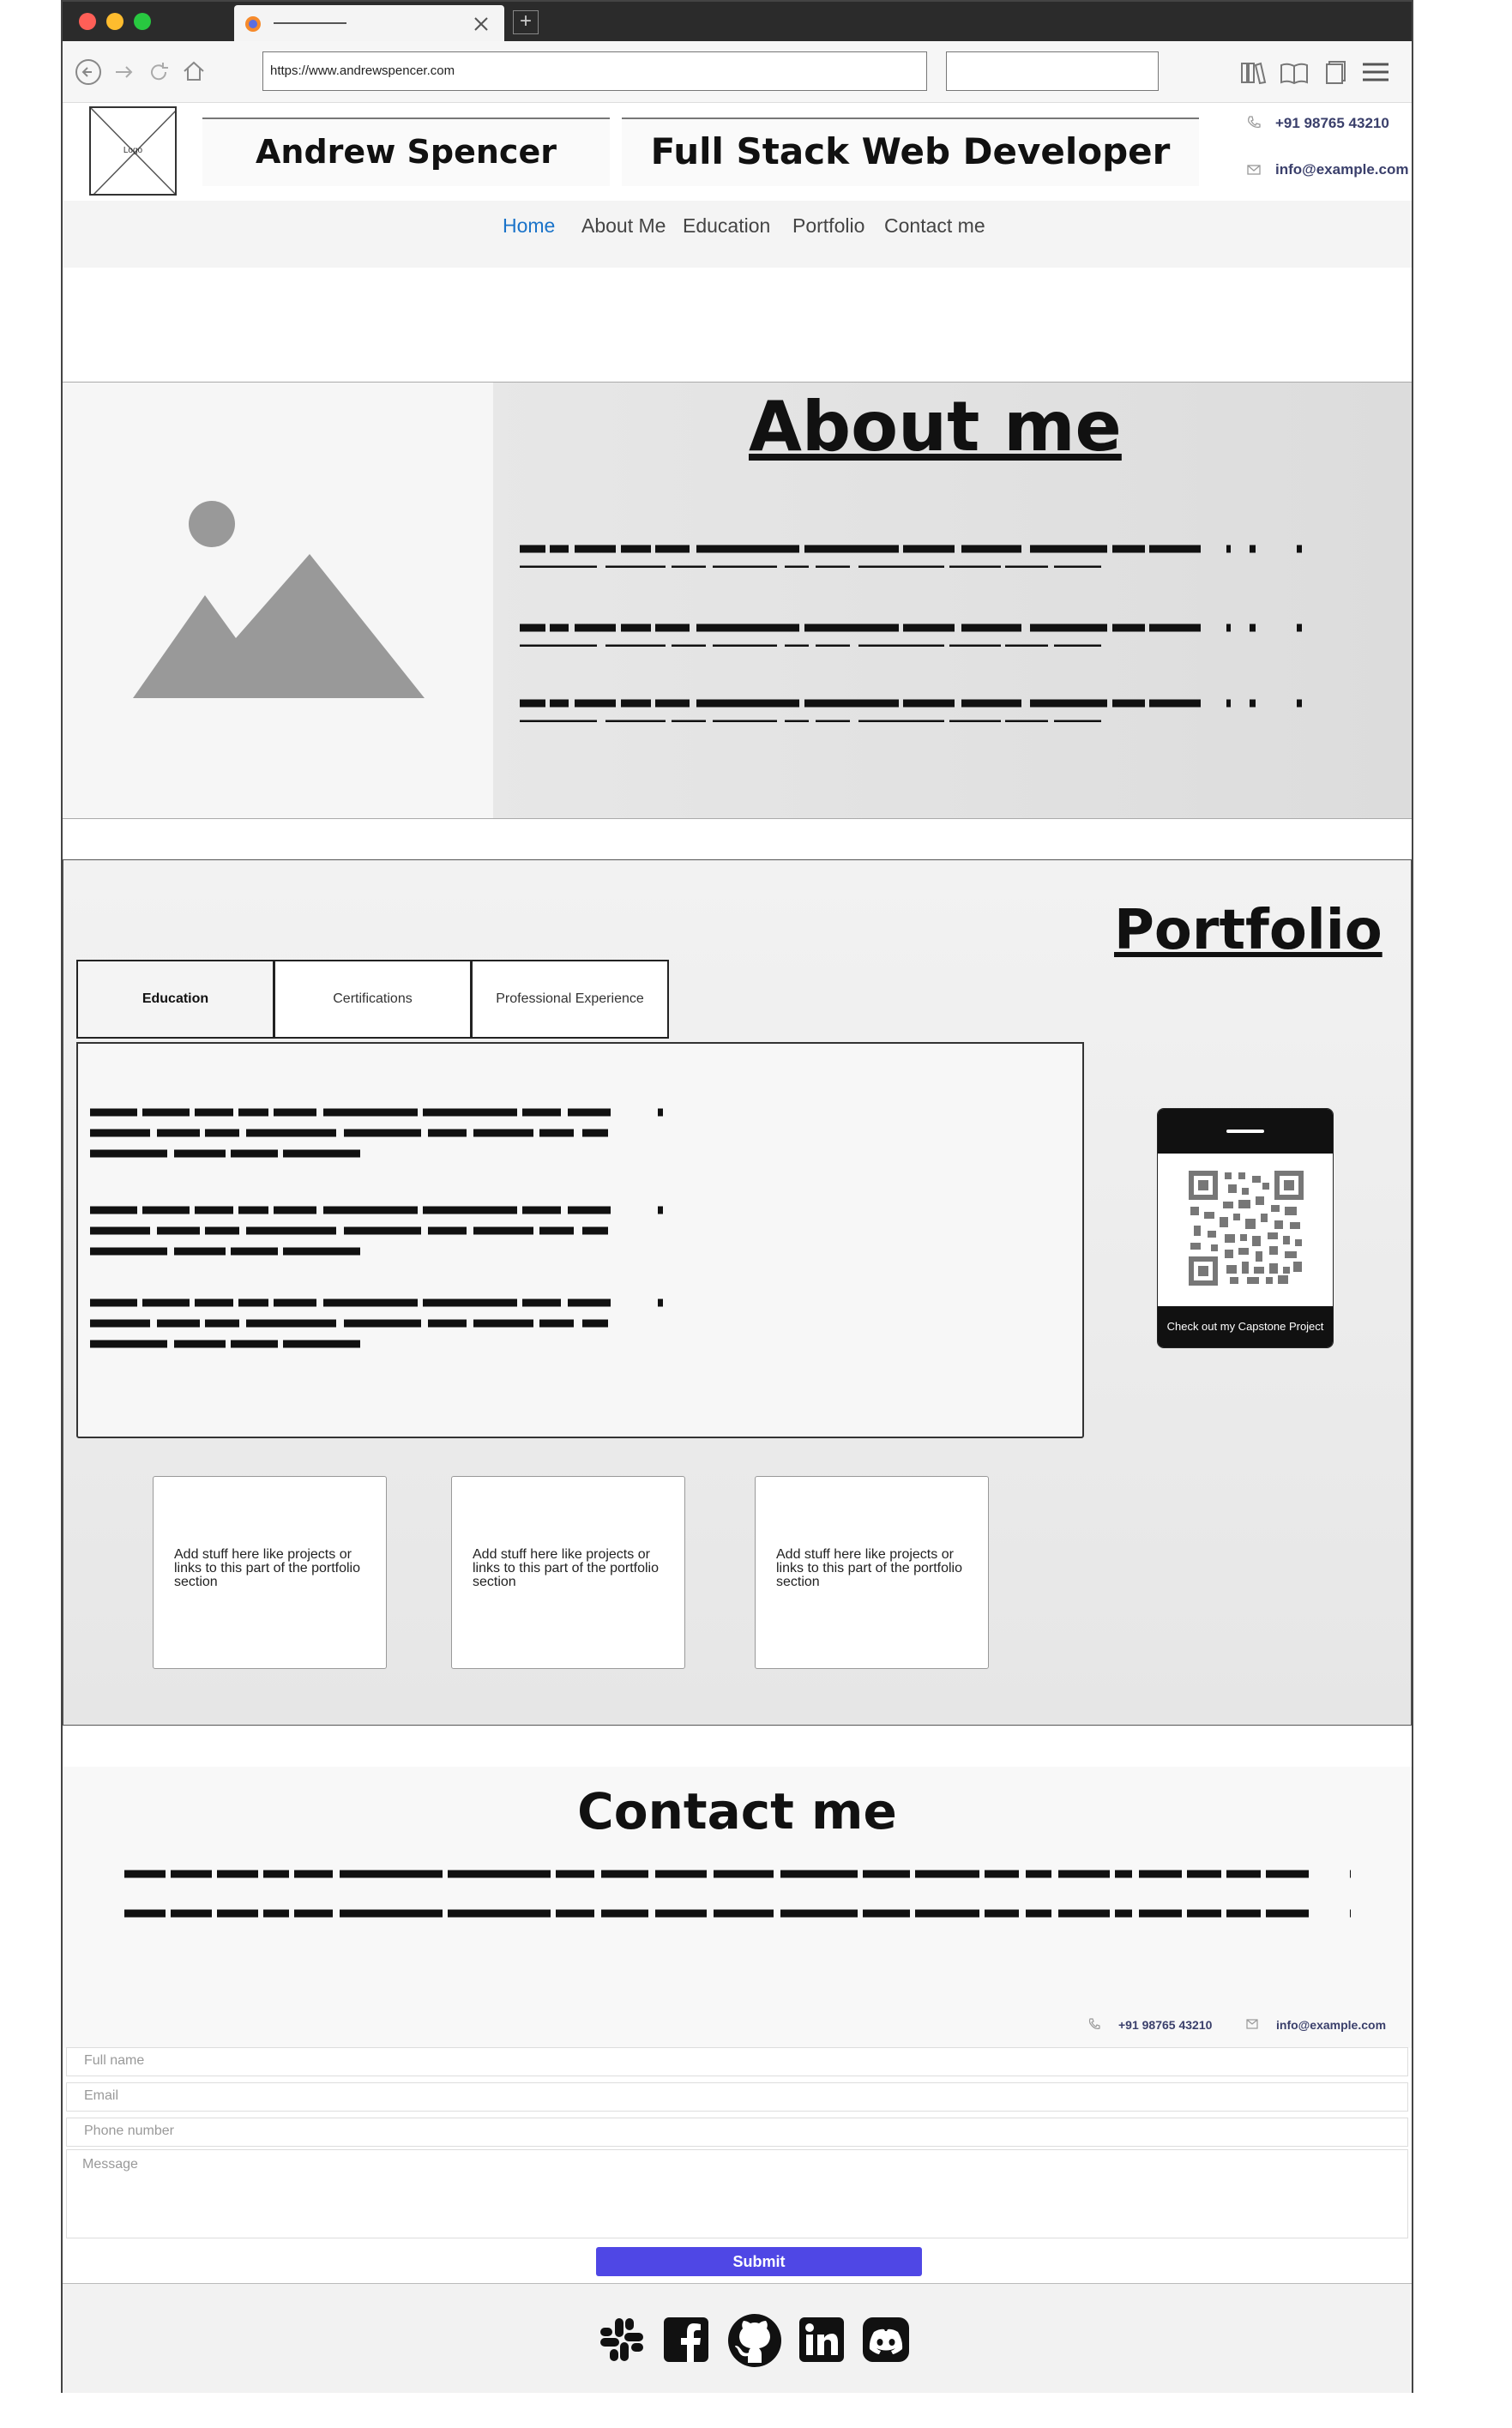 The image size is (1512, 2428). I want to click on forward-icon, so click(124, 72).